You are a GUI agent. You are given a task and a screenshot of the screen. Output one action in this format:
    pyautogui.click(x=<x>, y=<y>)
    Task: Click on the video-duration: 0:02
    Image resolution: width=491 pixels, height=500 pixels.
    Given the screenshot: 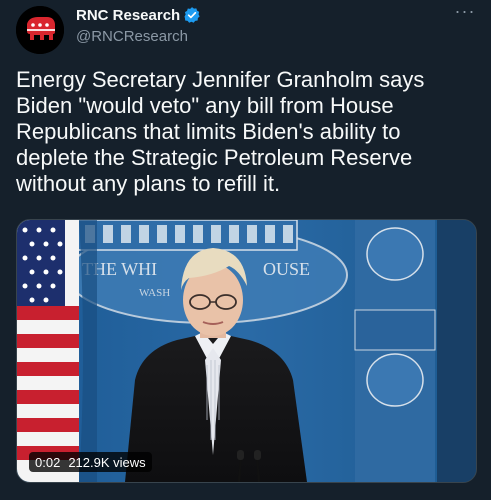 What is the action you would take?
    pyautogui.click(x=48, y=462)
    